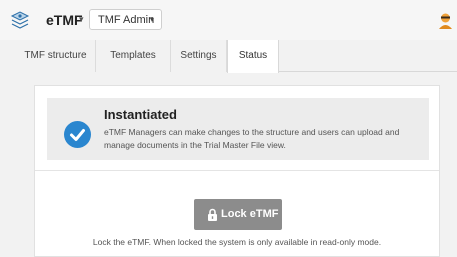 This screenshot has width=457, height=257. Describe the element at coordinates (77, 134) in the screenshot. I see `check-circle-icon` at that location.